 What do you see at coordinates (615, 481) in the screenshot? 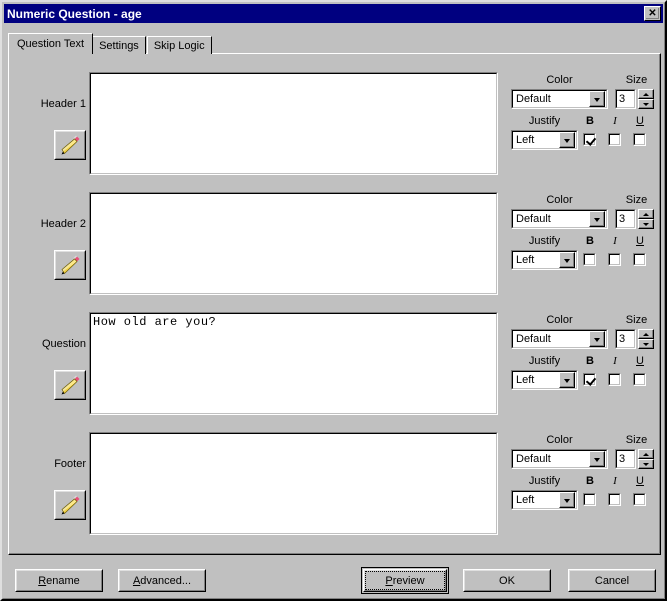
I see `footer-italic-label: I` at bounding box center [615, 481].